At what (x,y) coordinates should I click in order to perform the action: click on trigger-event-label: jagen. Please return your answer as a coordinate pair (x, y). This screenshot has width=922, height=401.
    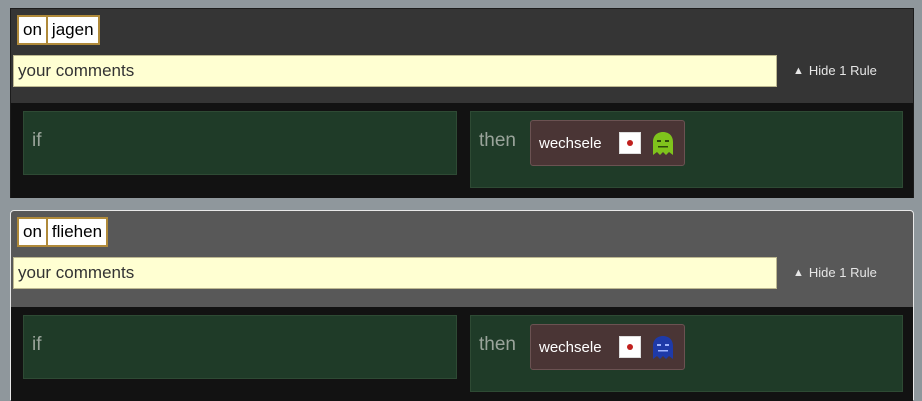
    Looking at the image, I should click on (72, 30).